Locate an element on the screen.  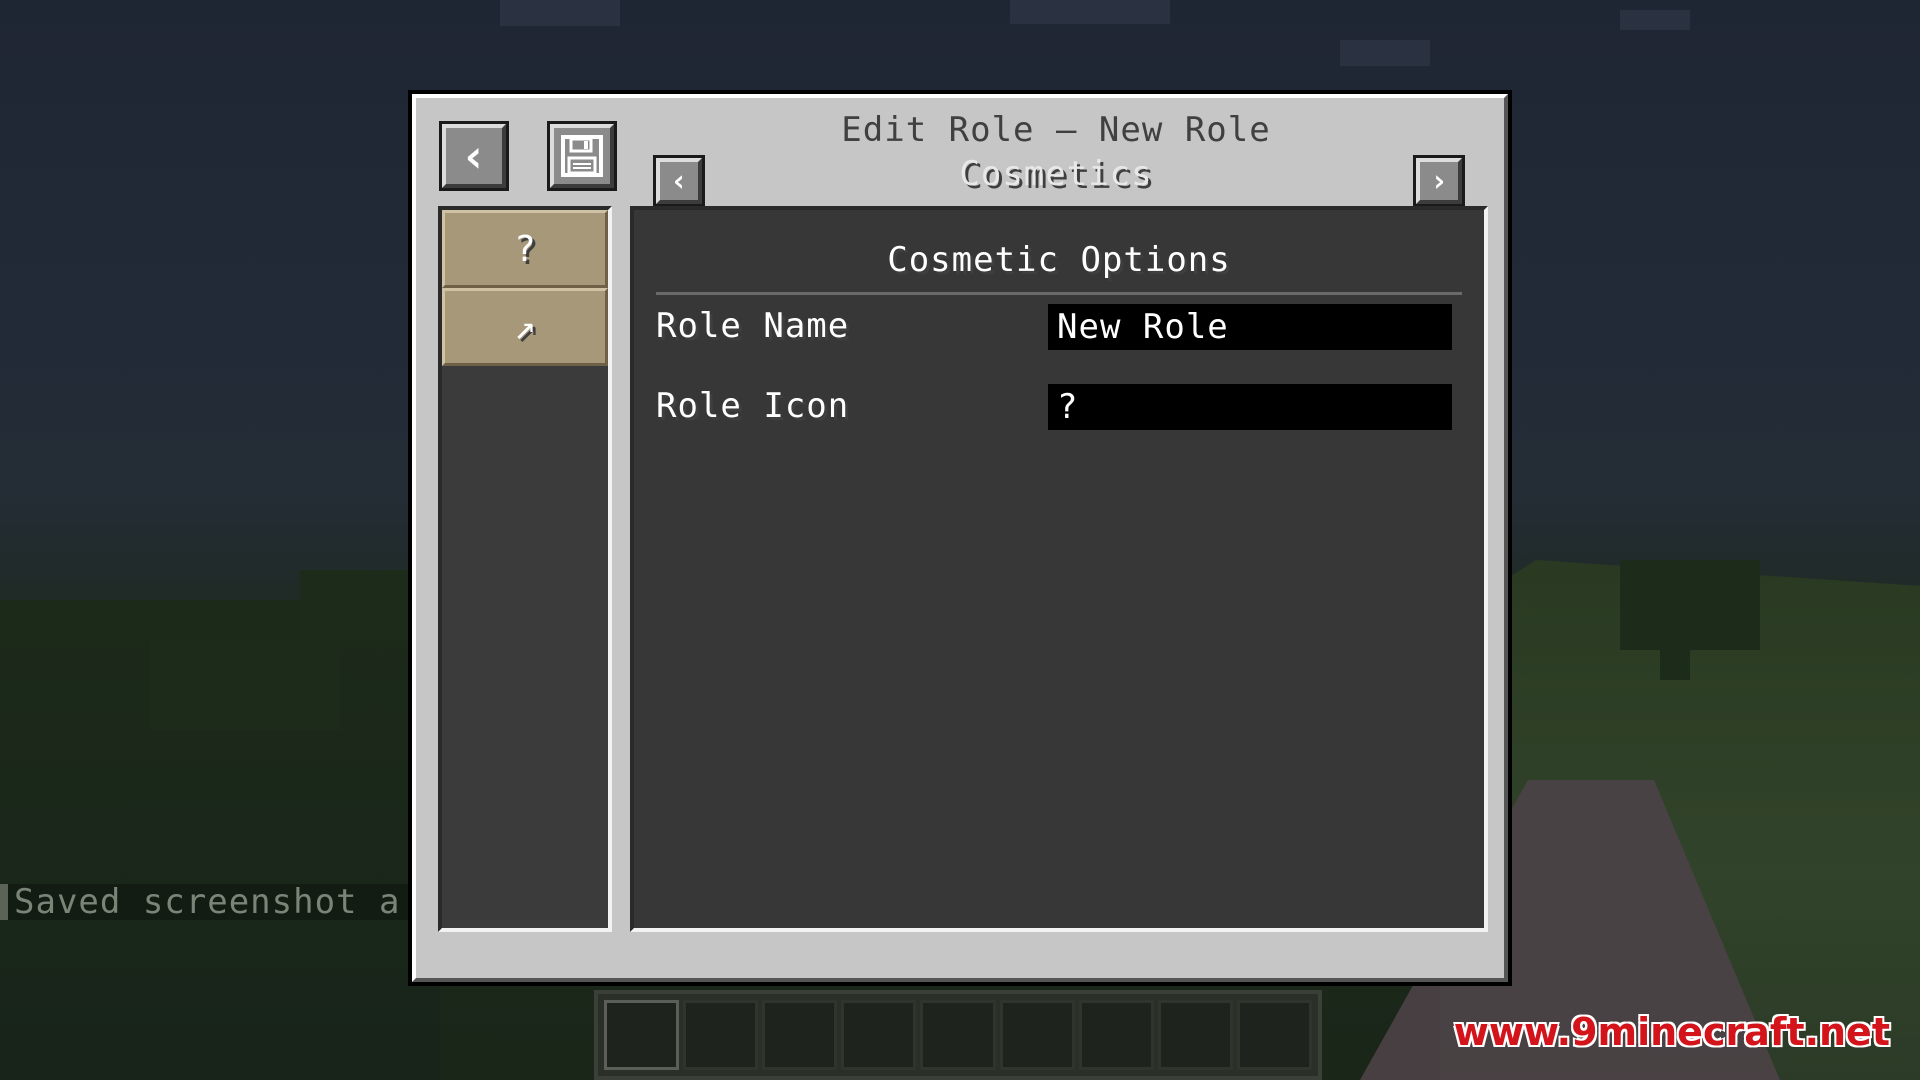
next-page-button: › is located at coordinates (1439, 181).